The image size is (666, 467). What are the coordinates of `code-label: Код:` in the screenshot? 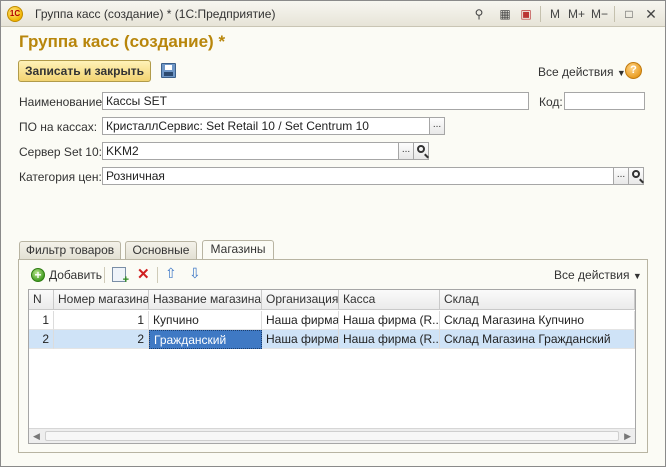 It's located at (551, 102).